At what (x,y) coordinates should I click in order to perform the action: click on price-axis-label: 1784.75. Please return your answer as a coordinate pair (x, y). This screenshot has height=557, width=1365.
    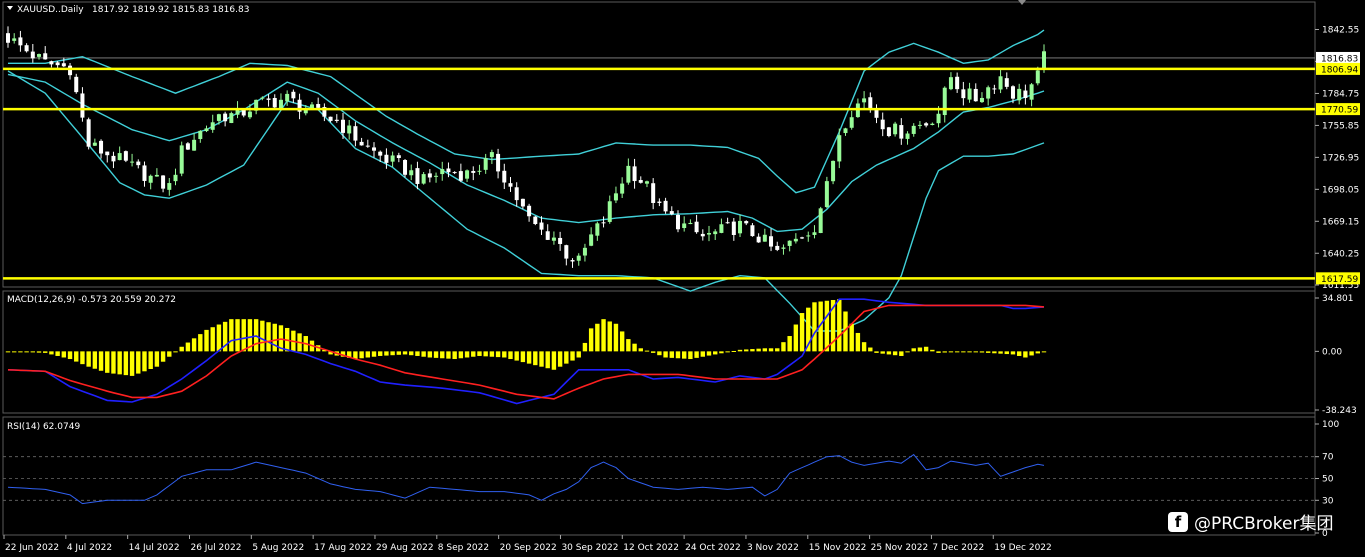
    Looking at the image, I should click on (1340, 94).